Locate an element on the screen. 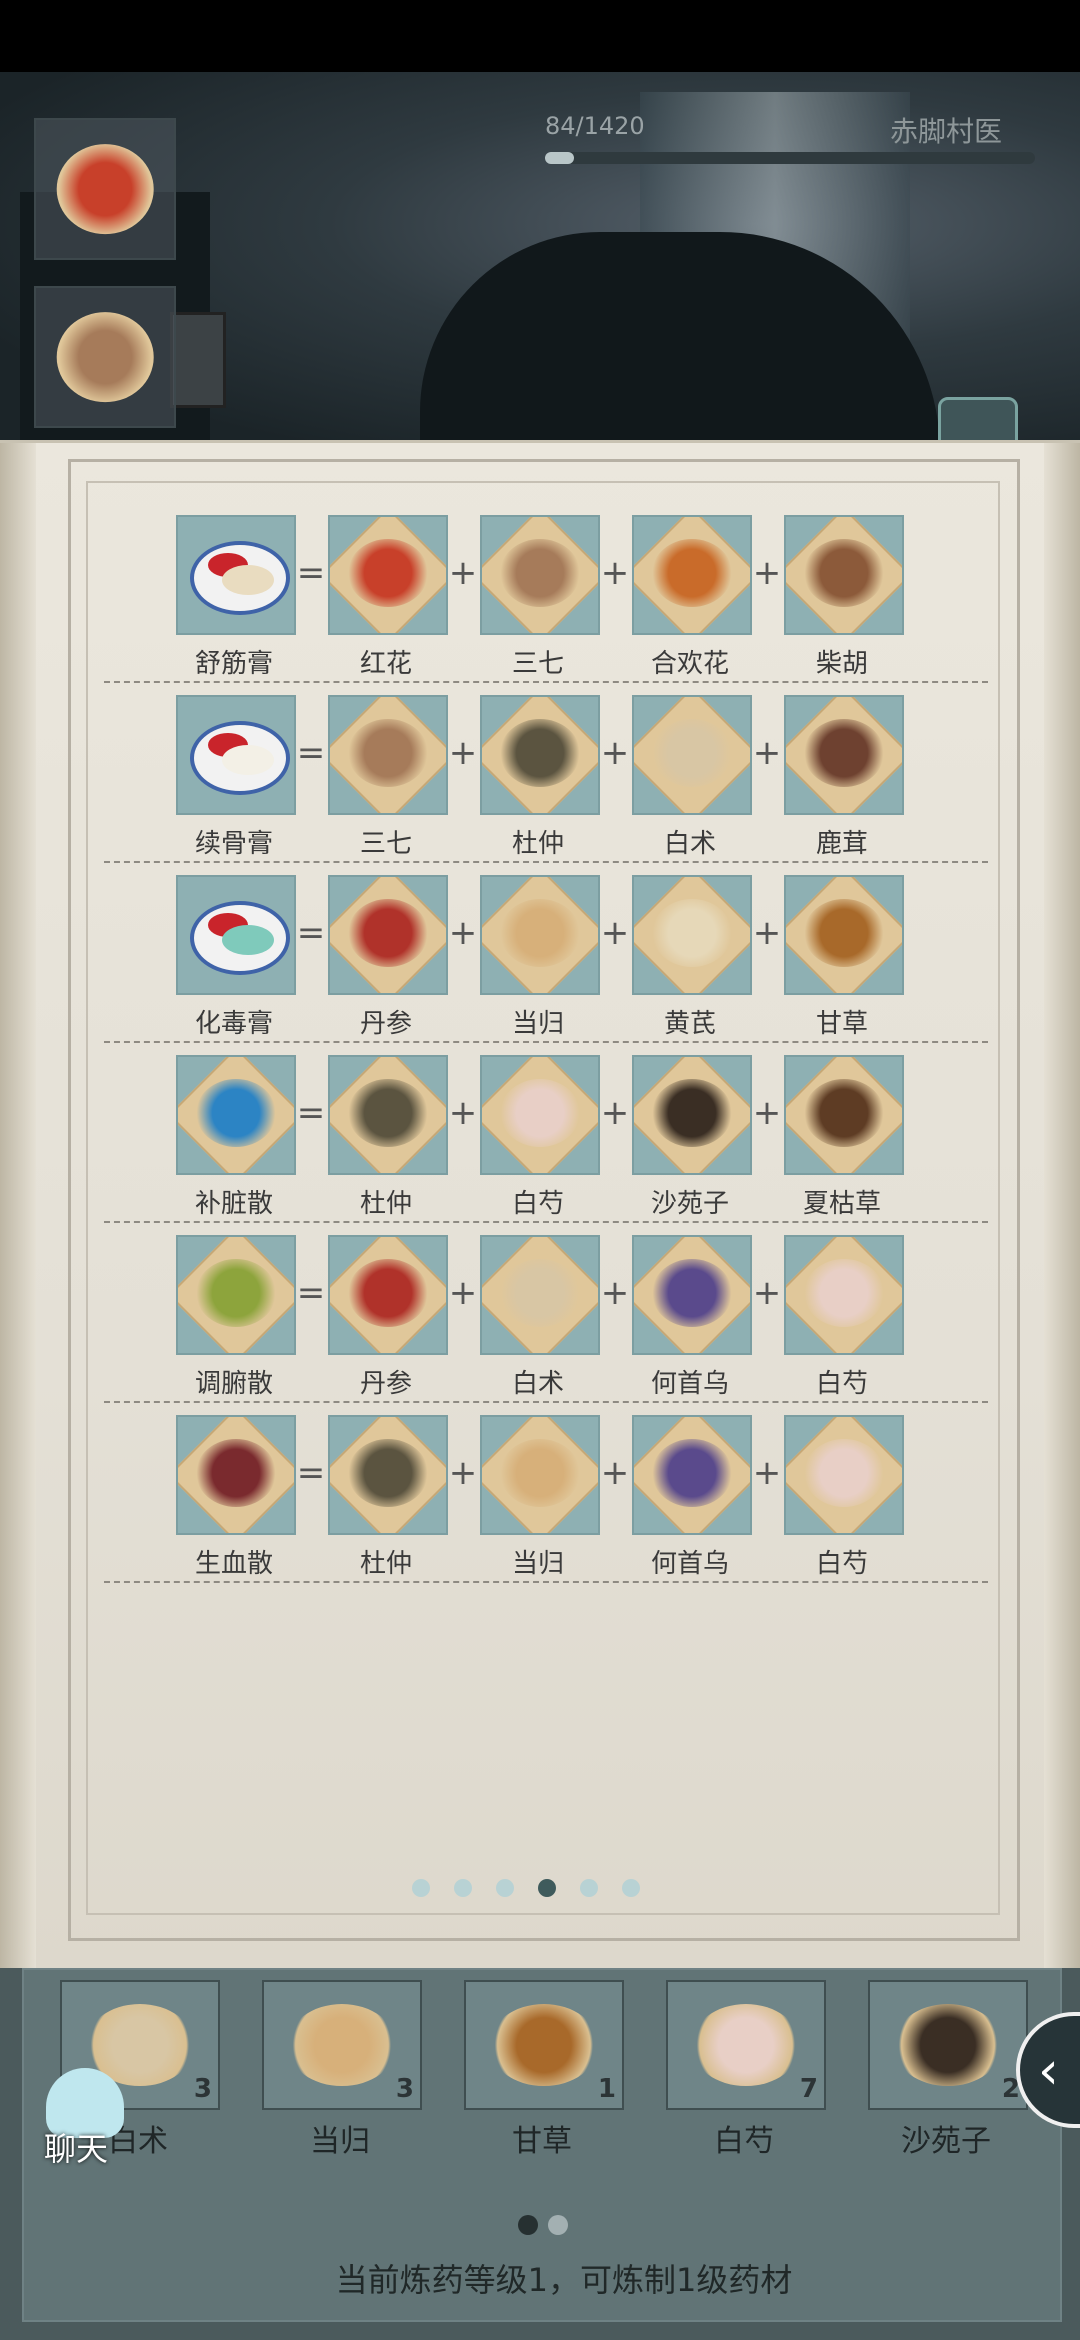  recipe-result: 补脏散 is located at coordinates (236, 1137).